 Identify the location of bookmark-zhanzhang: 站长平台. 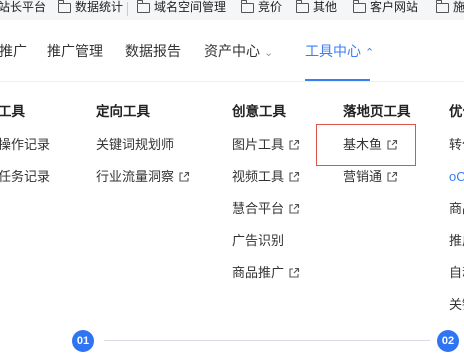
(23, 9).